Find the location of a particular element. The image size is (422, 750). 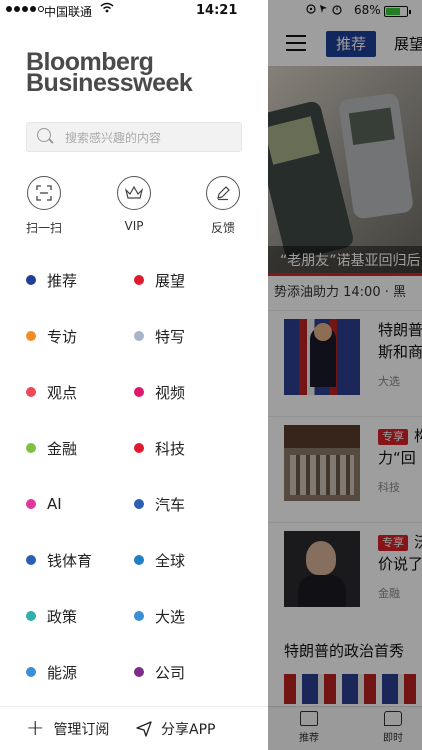

manage-subscription-label: 管理订阅 is located at coordinates (81, 729).